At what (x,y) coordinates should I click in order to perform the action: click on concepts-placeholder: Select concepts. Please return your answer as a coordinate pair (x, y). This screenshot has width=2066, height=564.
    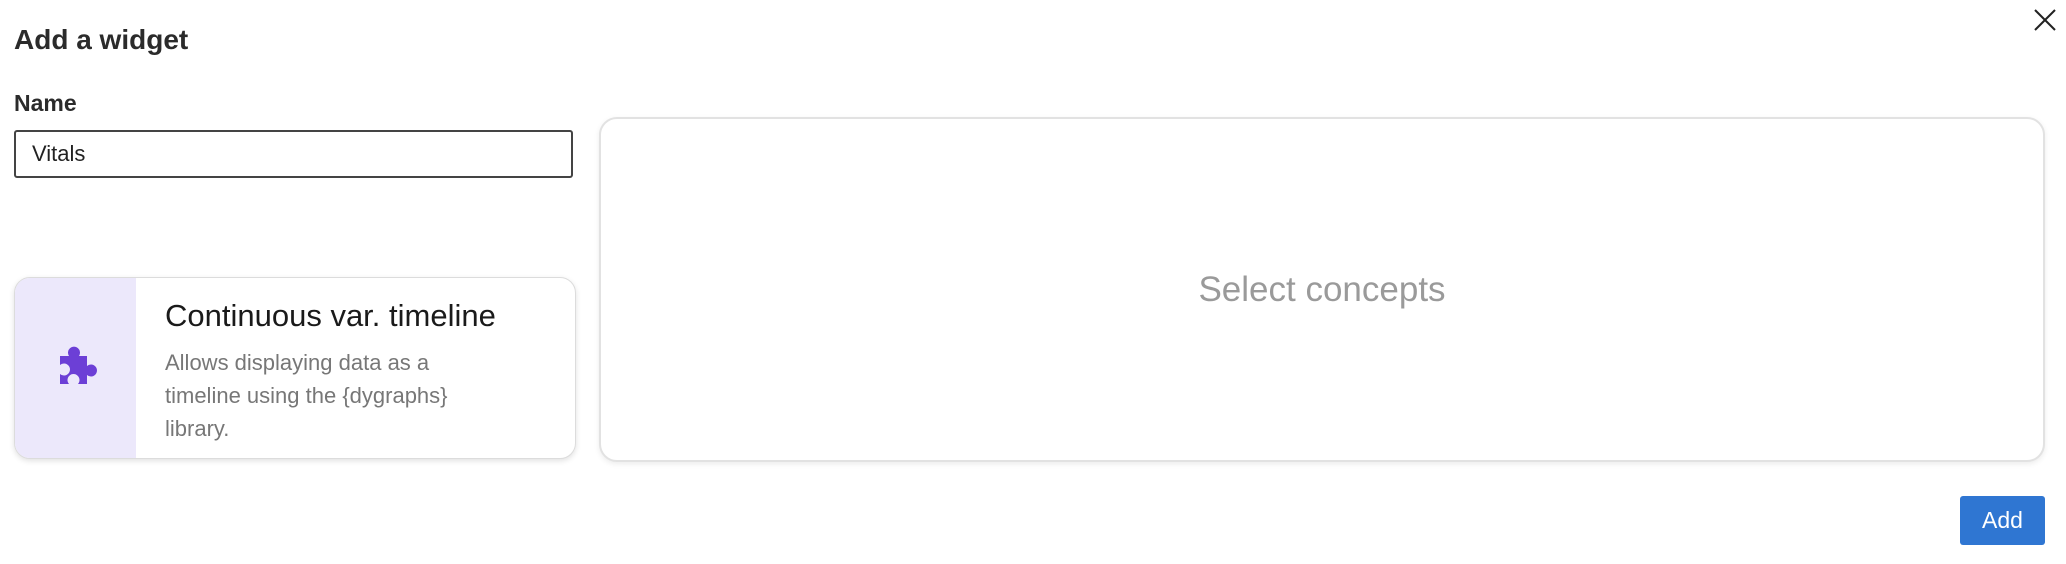
    Looking at the image, I should click on (1322, 289).